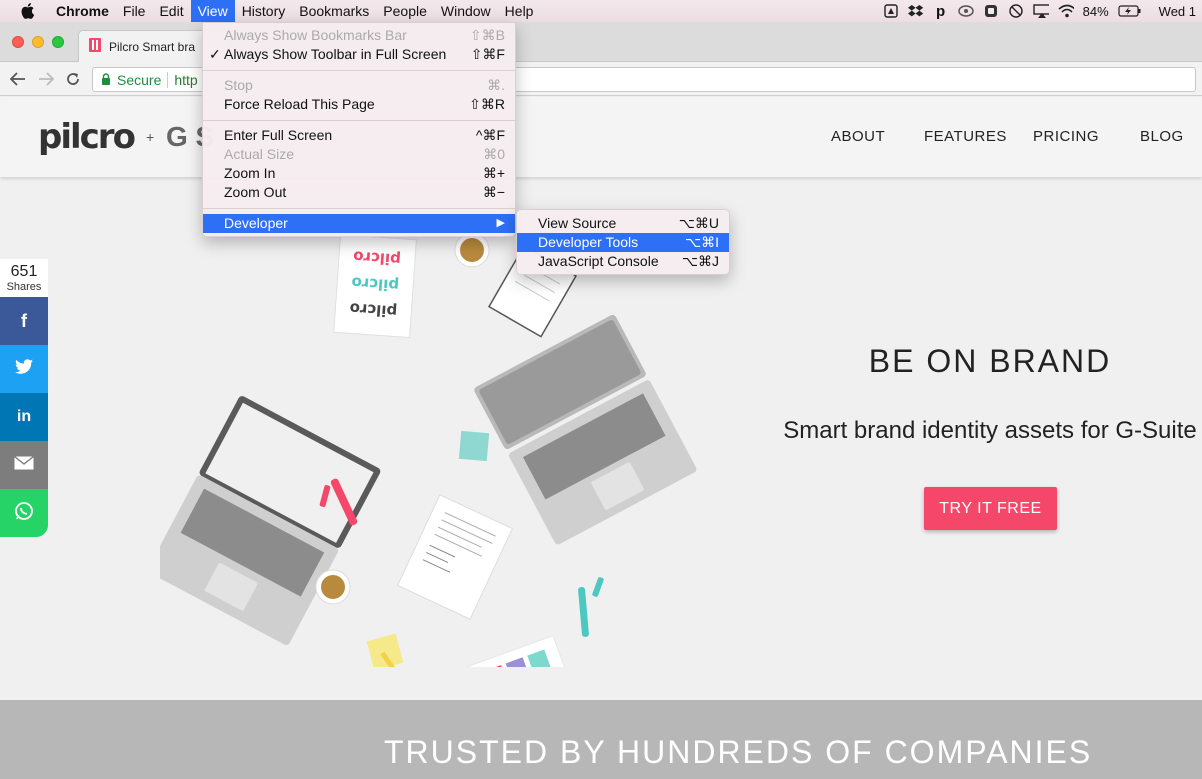 This screenshot has width=1202, height=779. Describe the element at coordinates (472, 250) in the screenshot. I see `coffee-cup-illustration` at that location.